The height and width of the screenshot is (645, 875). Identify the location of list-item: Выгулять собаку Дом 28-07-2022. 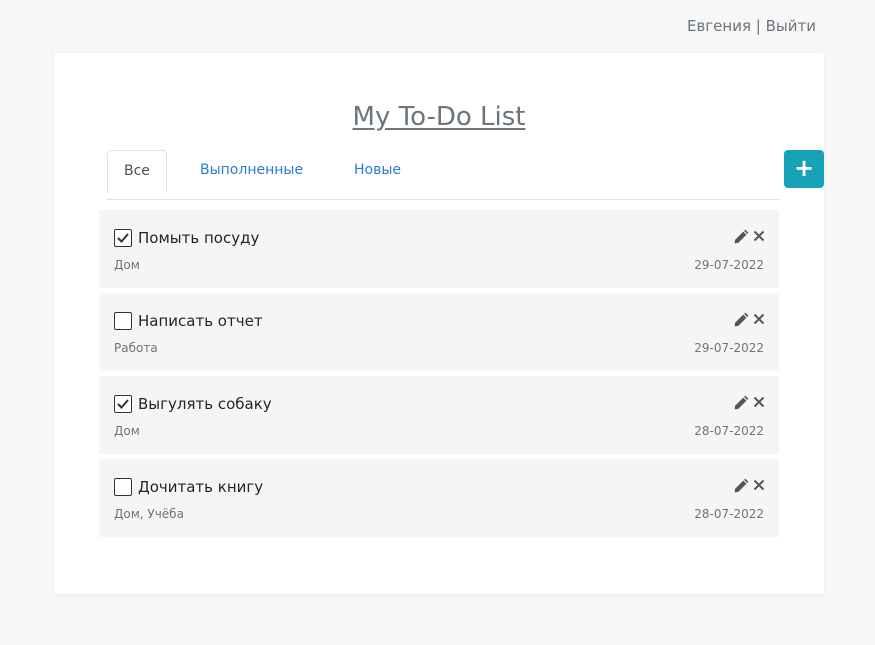
(439, 415).